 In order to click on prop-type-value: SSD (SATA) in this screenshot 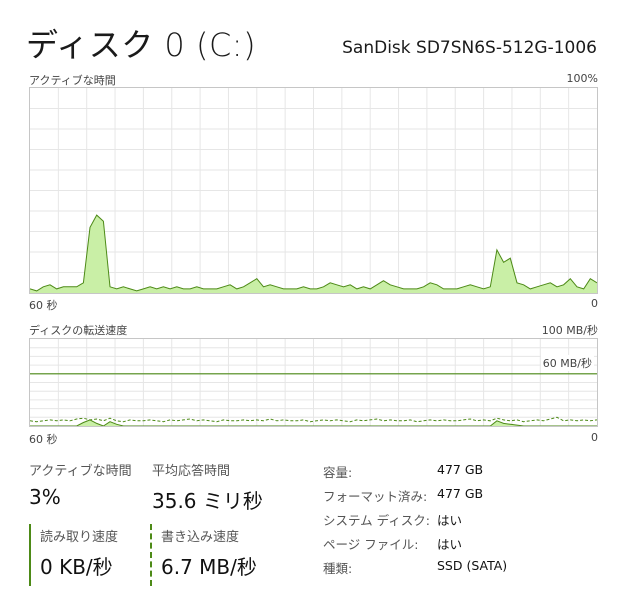, I will do `click(472, 565)`.